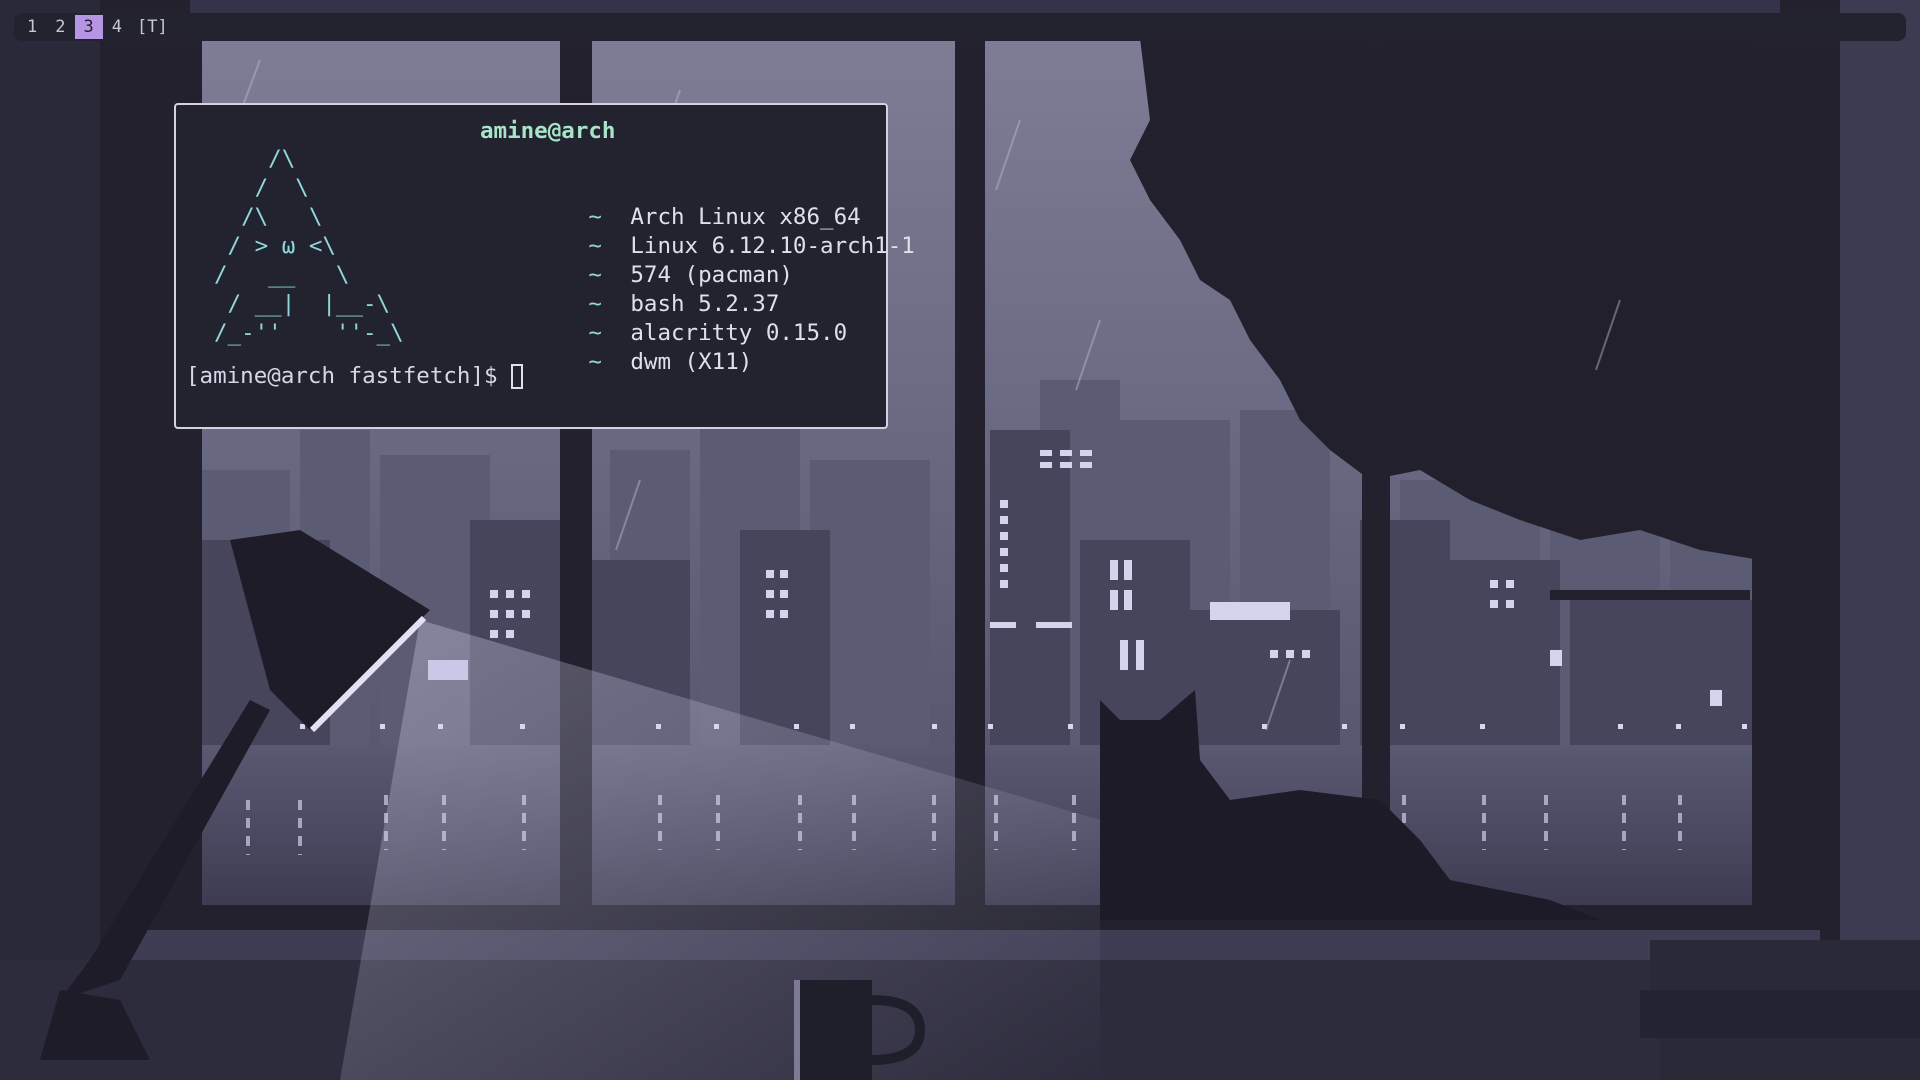 This screenshot has height=1080, width=1920. What do you see at coordinates (516, 376) in the screenshot?
I see `text-cursor` at bounding box center [516, 376].